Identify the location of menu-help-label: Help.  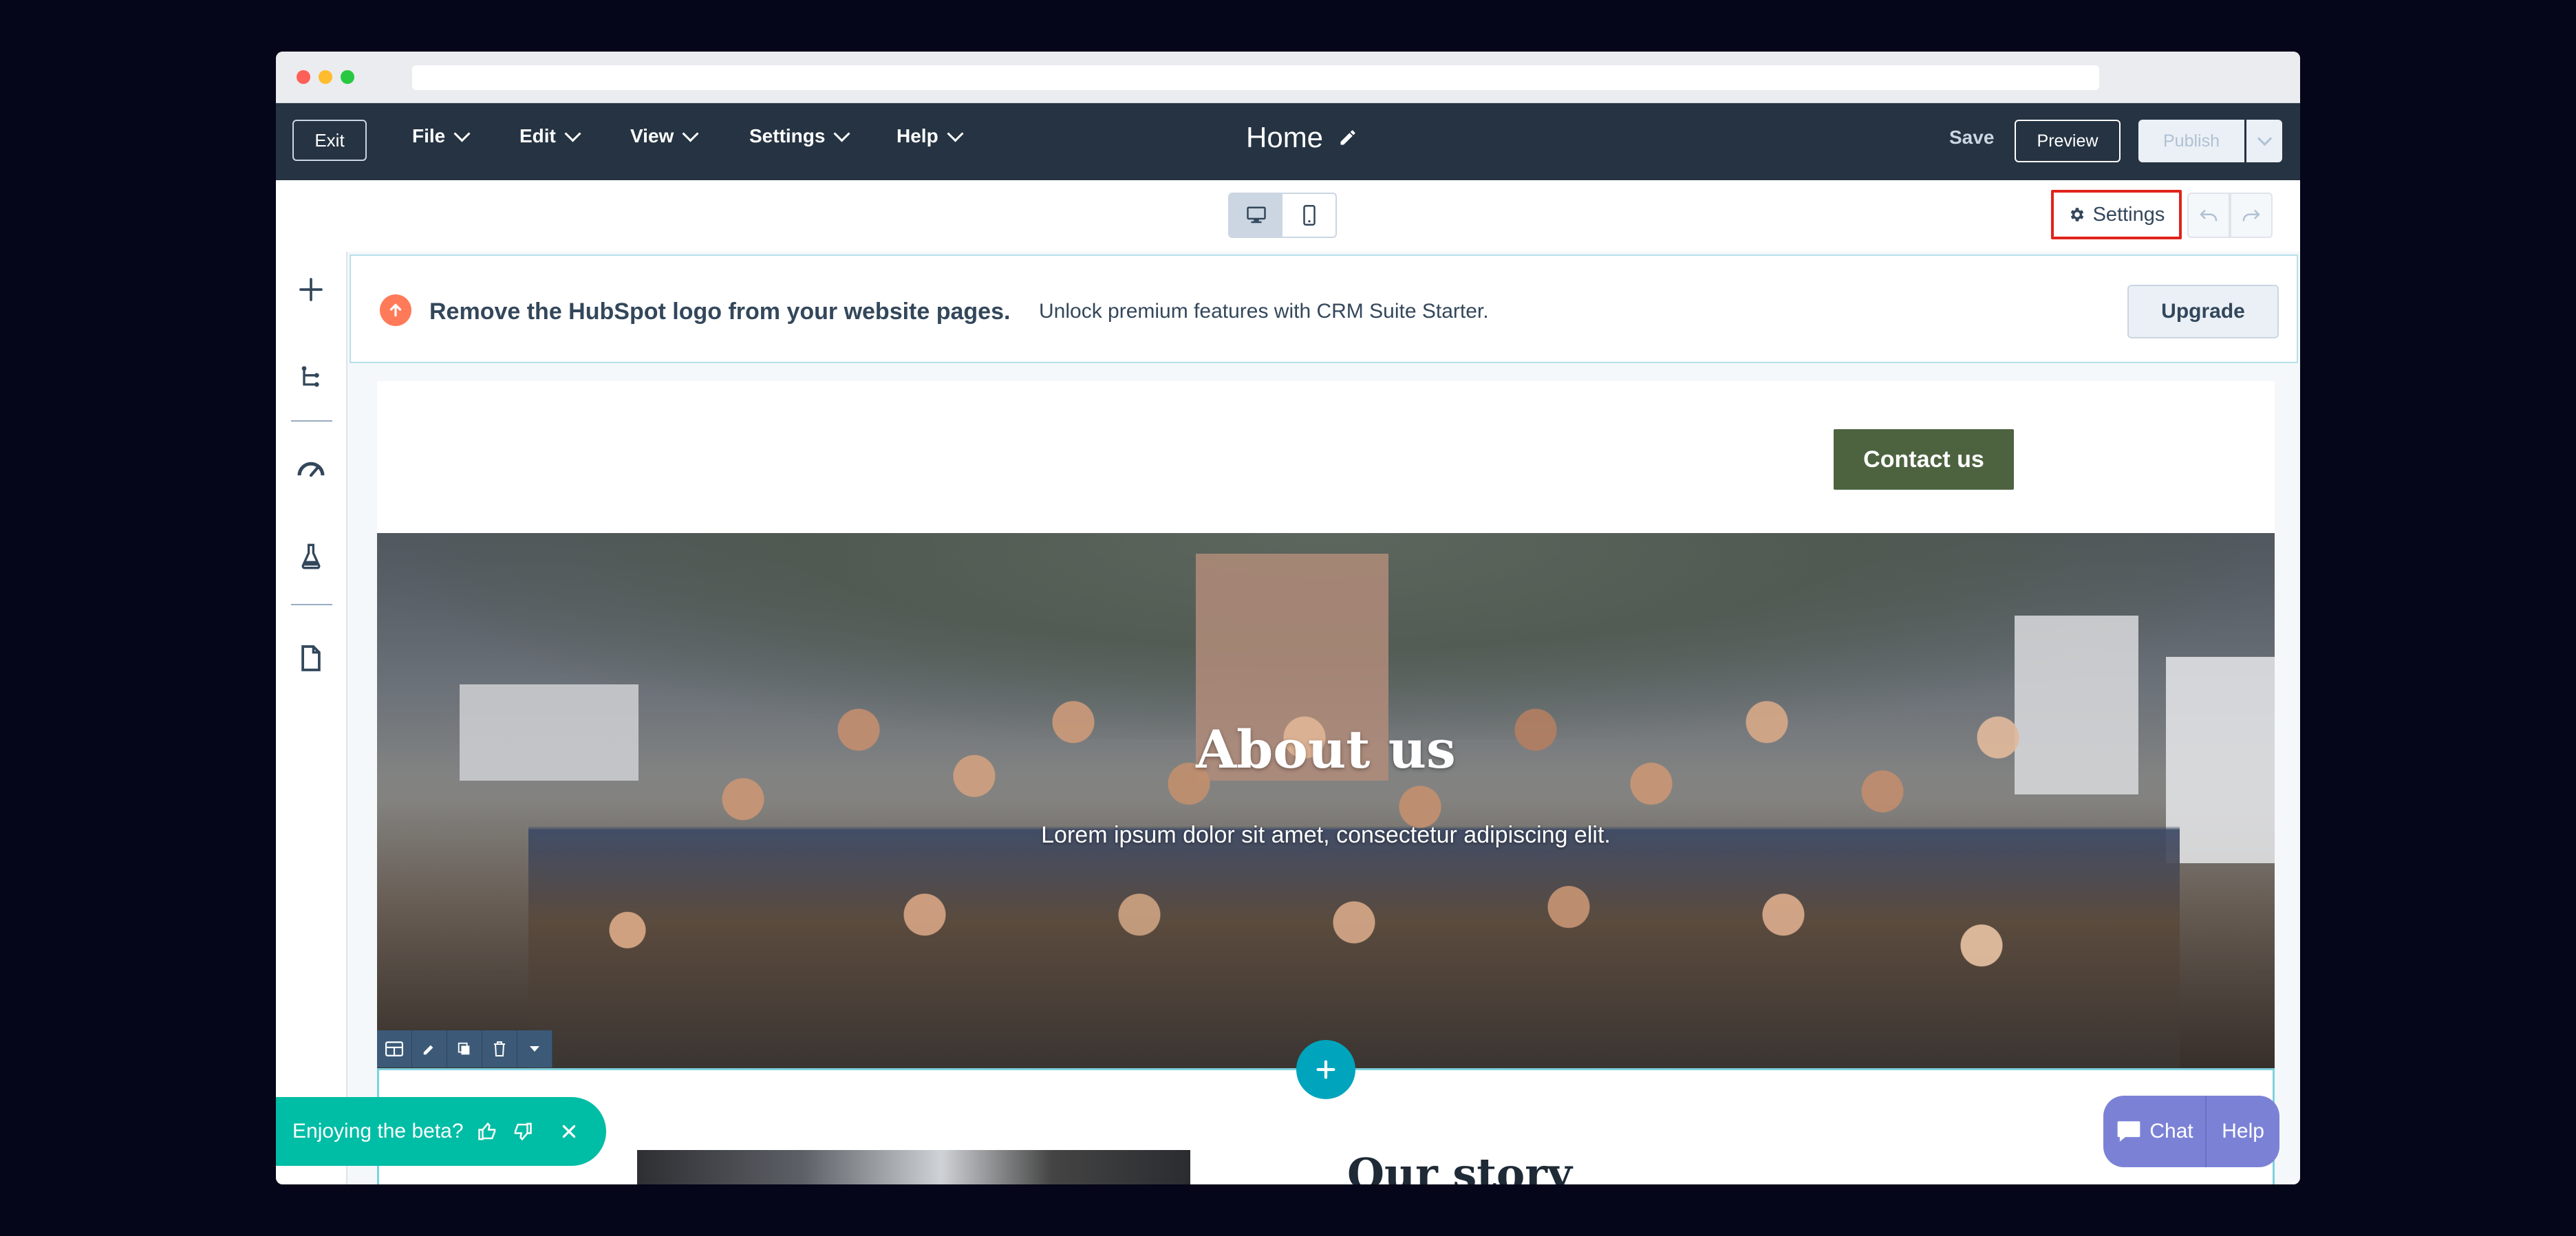
(917, 136).